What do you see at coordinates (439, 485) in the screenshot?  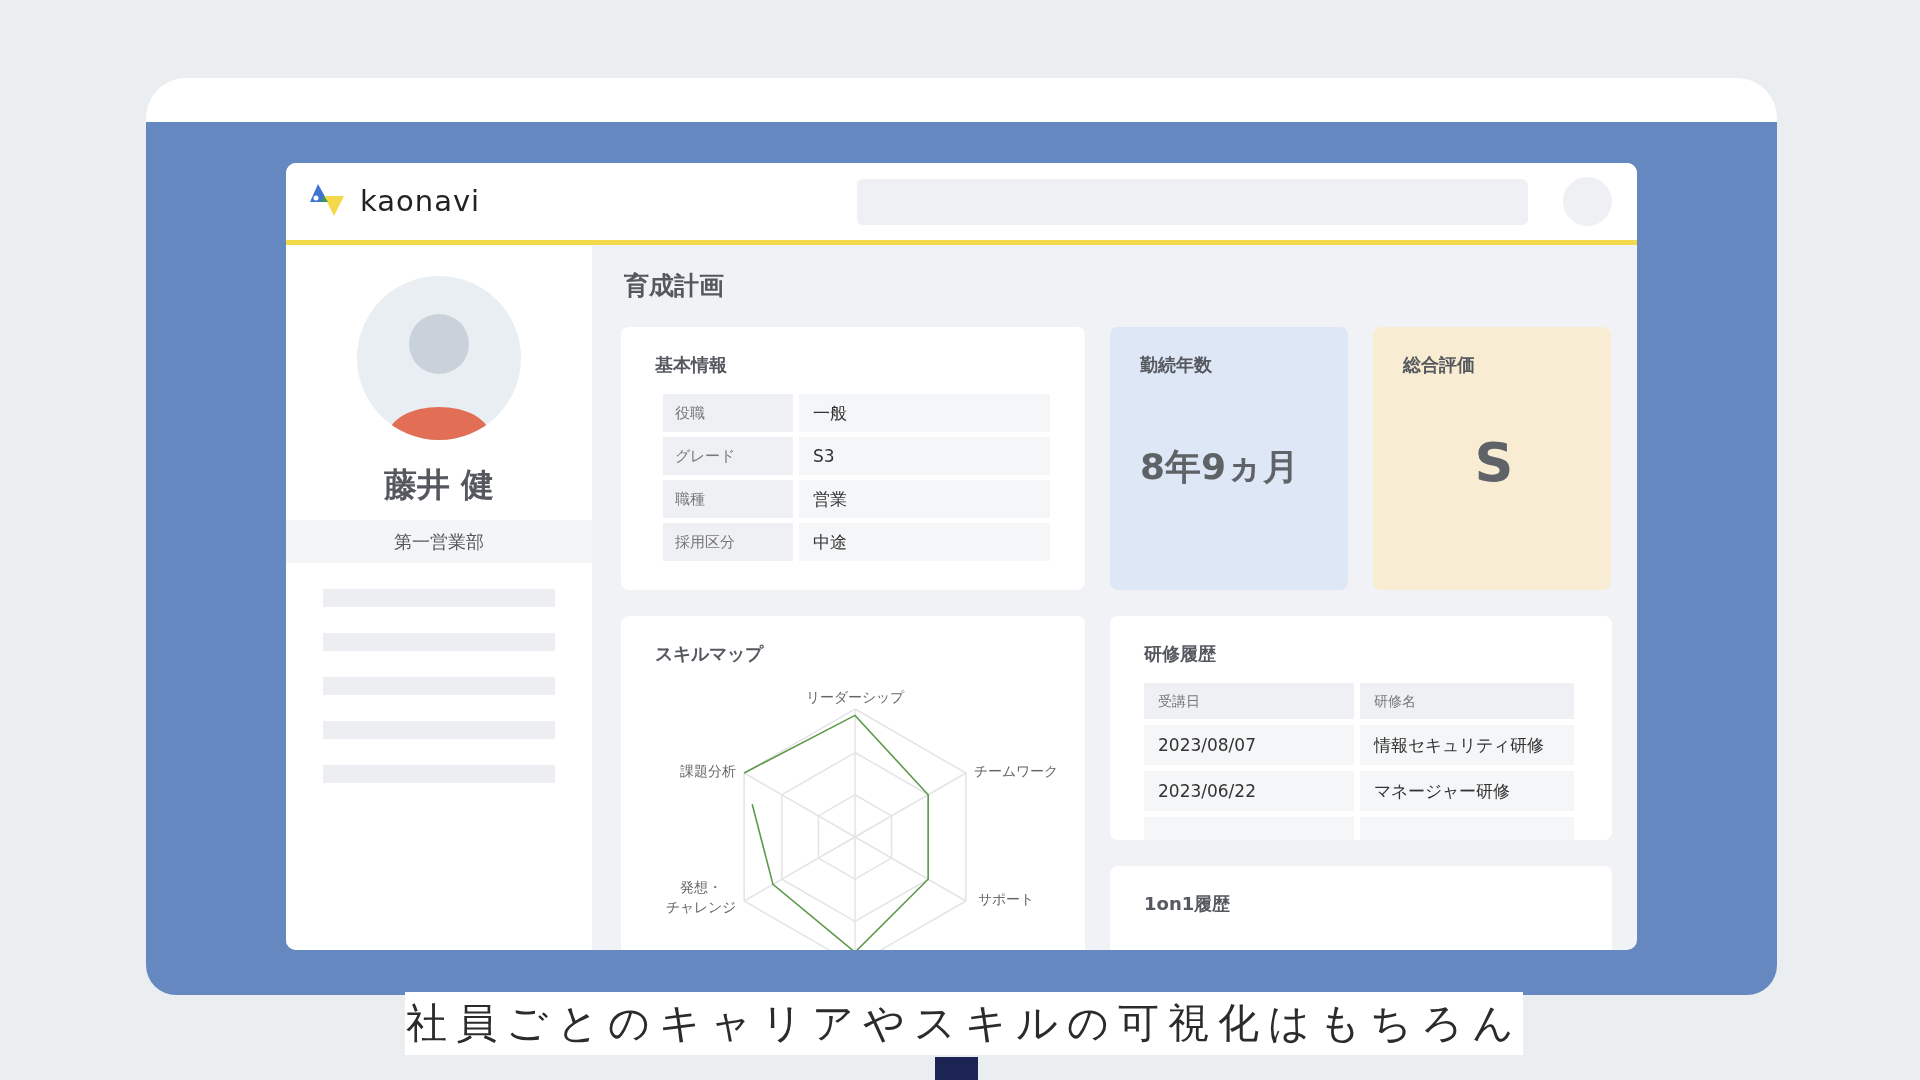 I see `employee-name: 藤井 健` at bounding box center [439, 485].